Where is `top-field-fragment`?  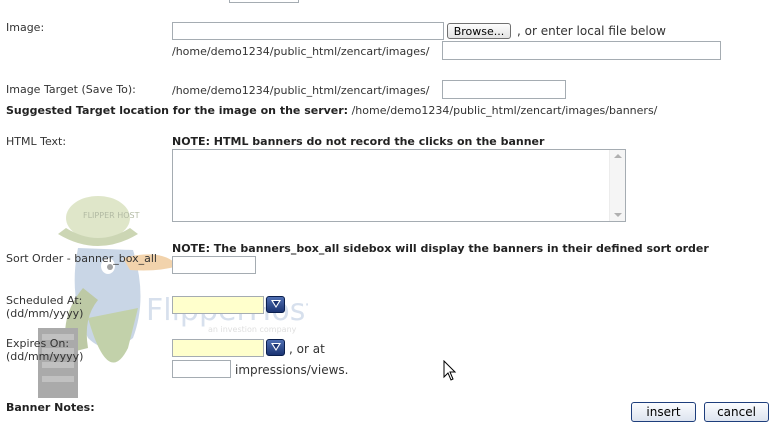
top-field-fragment is located at coordinates (264, 1).